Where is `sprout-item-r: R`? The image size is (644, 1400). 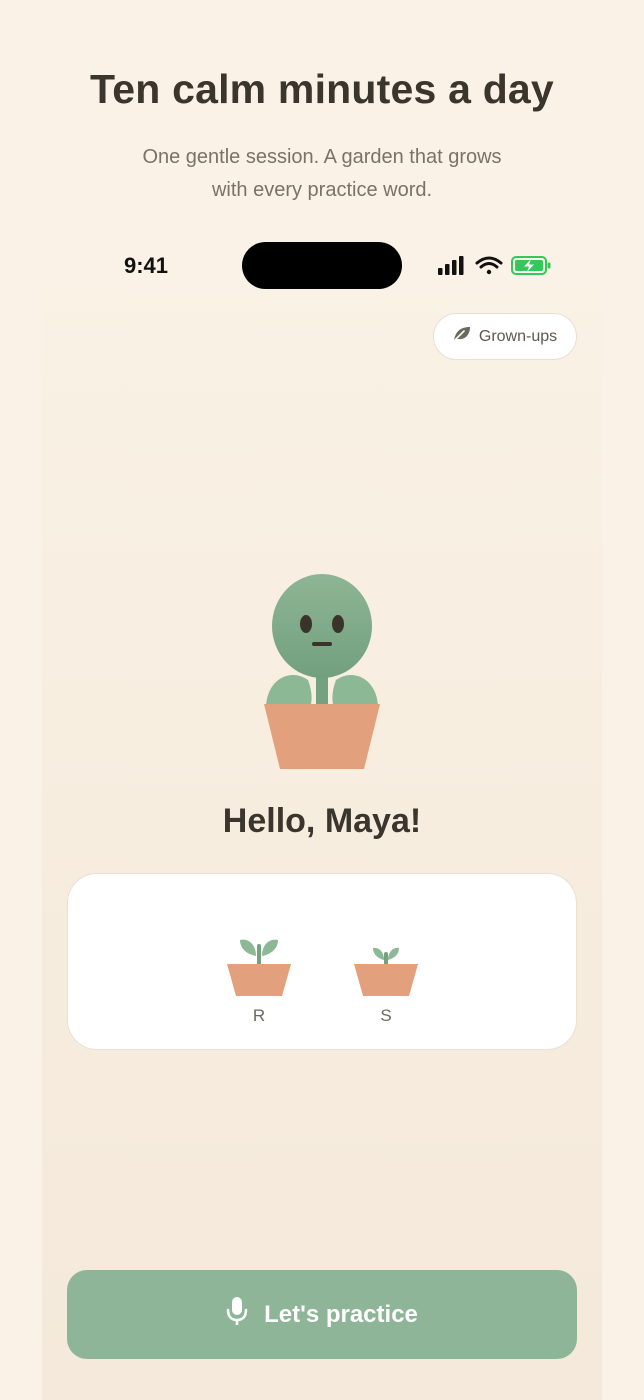 sprout-item-r: R is located at coordinates (259, 978).